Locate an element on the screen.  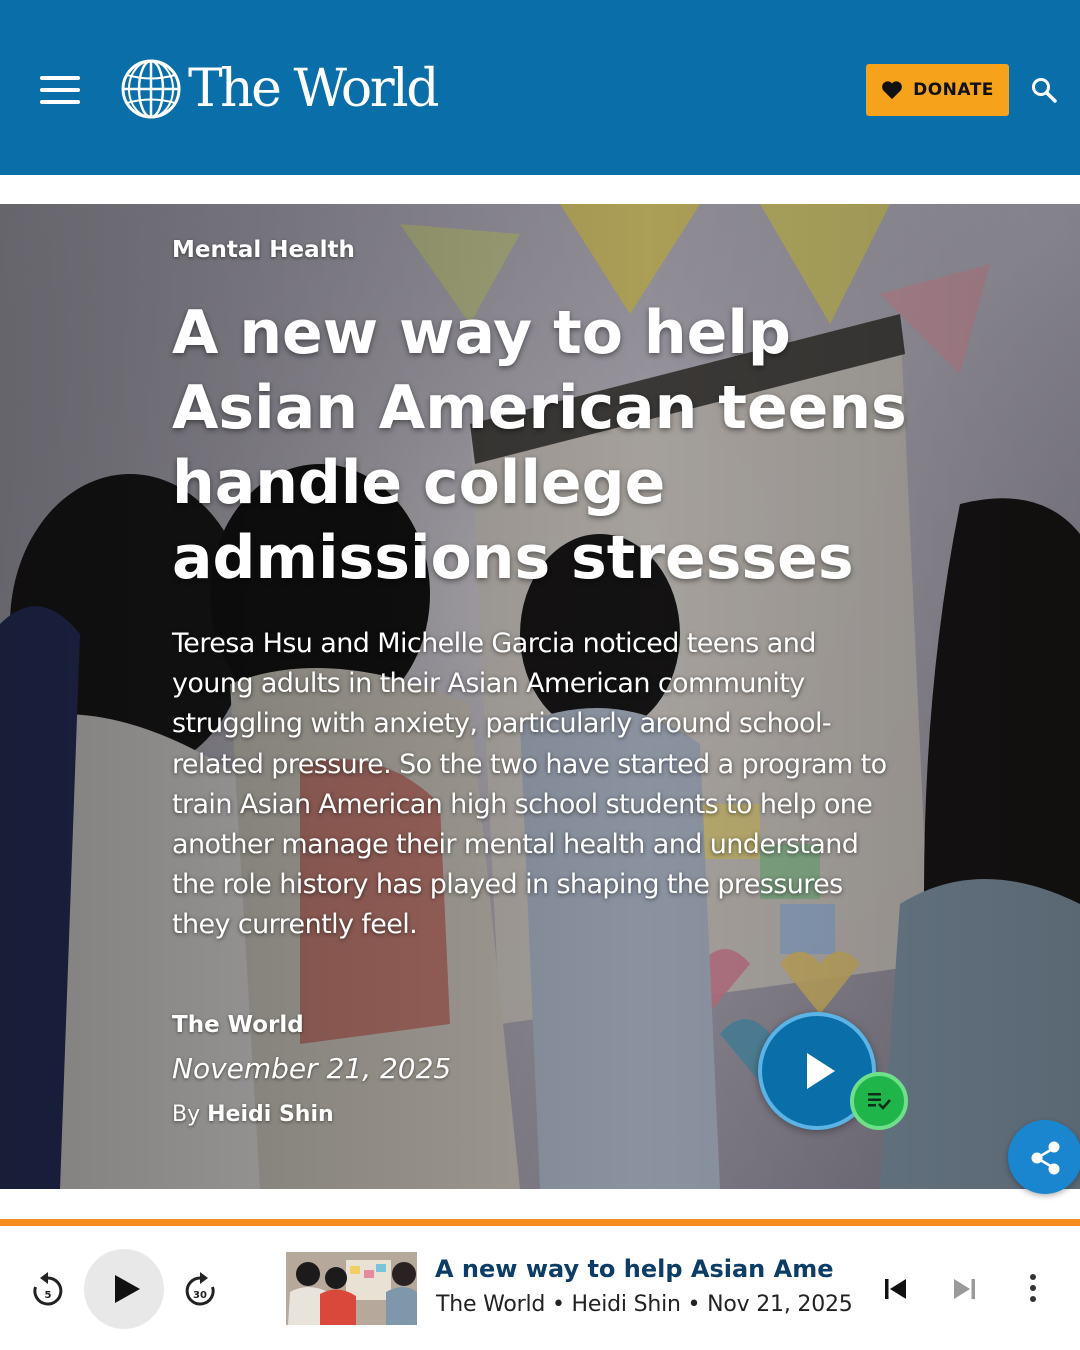
queue-added-icon is located at coordinates (879, 1101).